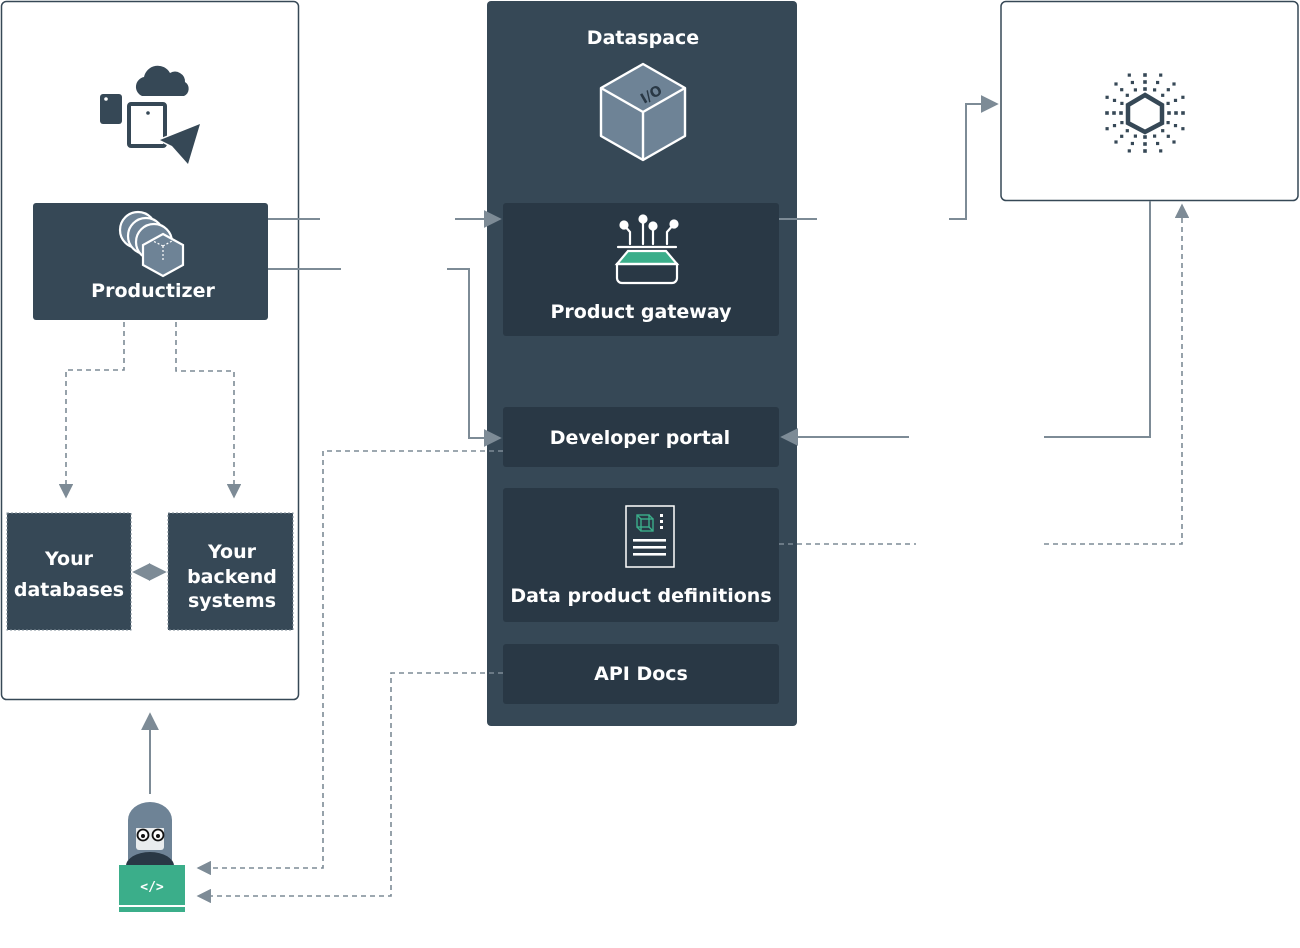 This screenshot has height=948, width=1300. I want to click on connector-gateway-consumer-b, so click(974, 157).